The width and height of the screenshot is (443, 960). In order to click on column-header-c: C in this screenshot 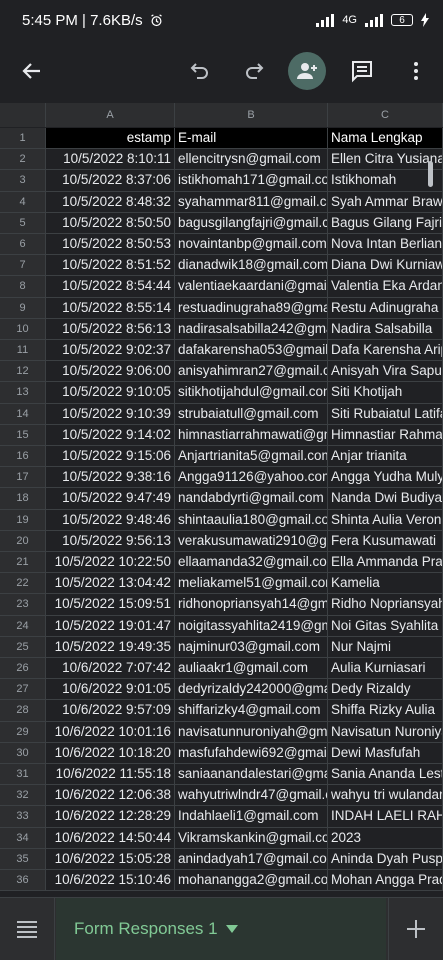, I will do `click(385, 115)`.